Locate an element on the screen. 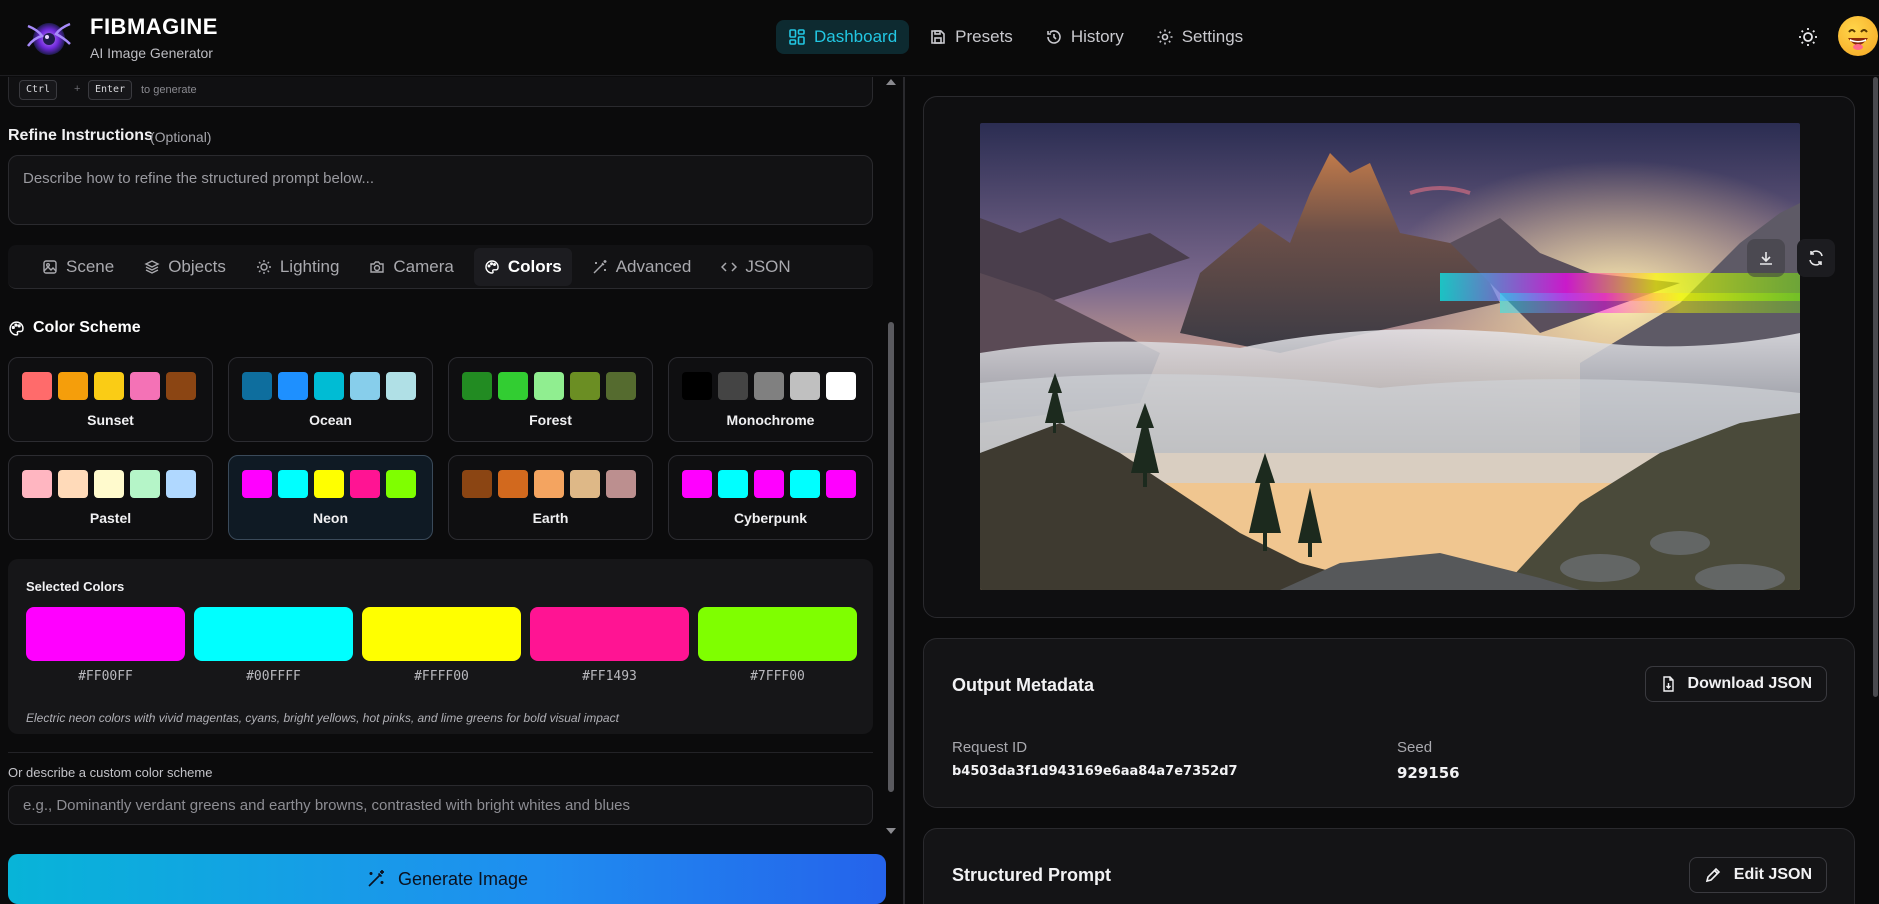 The image size is (1879, 904). right-scroll-thumb is located at coordinates (1875, 387).